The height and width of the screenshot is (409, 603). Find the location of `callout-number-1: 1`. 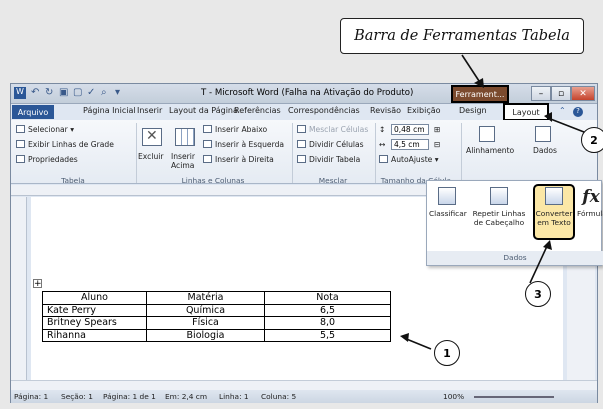

callout-number-1: 1 is located at coordinates (447, 353).